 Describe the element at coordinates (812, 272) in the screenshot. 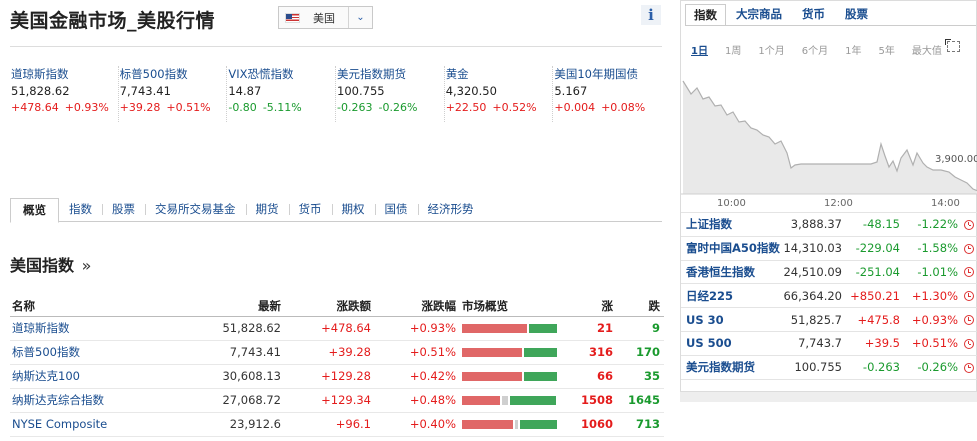

I see `quote-value: 24,510.09` at that location.